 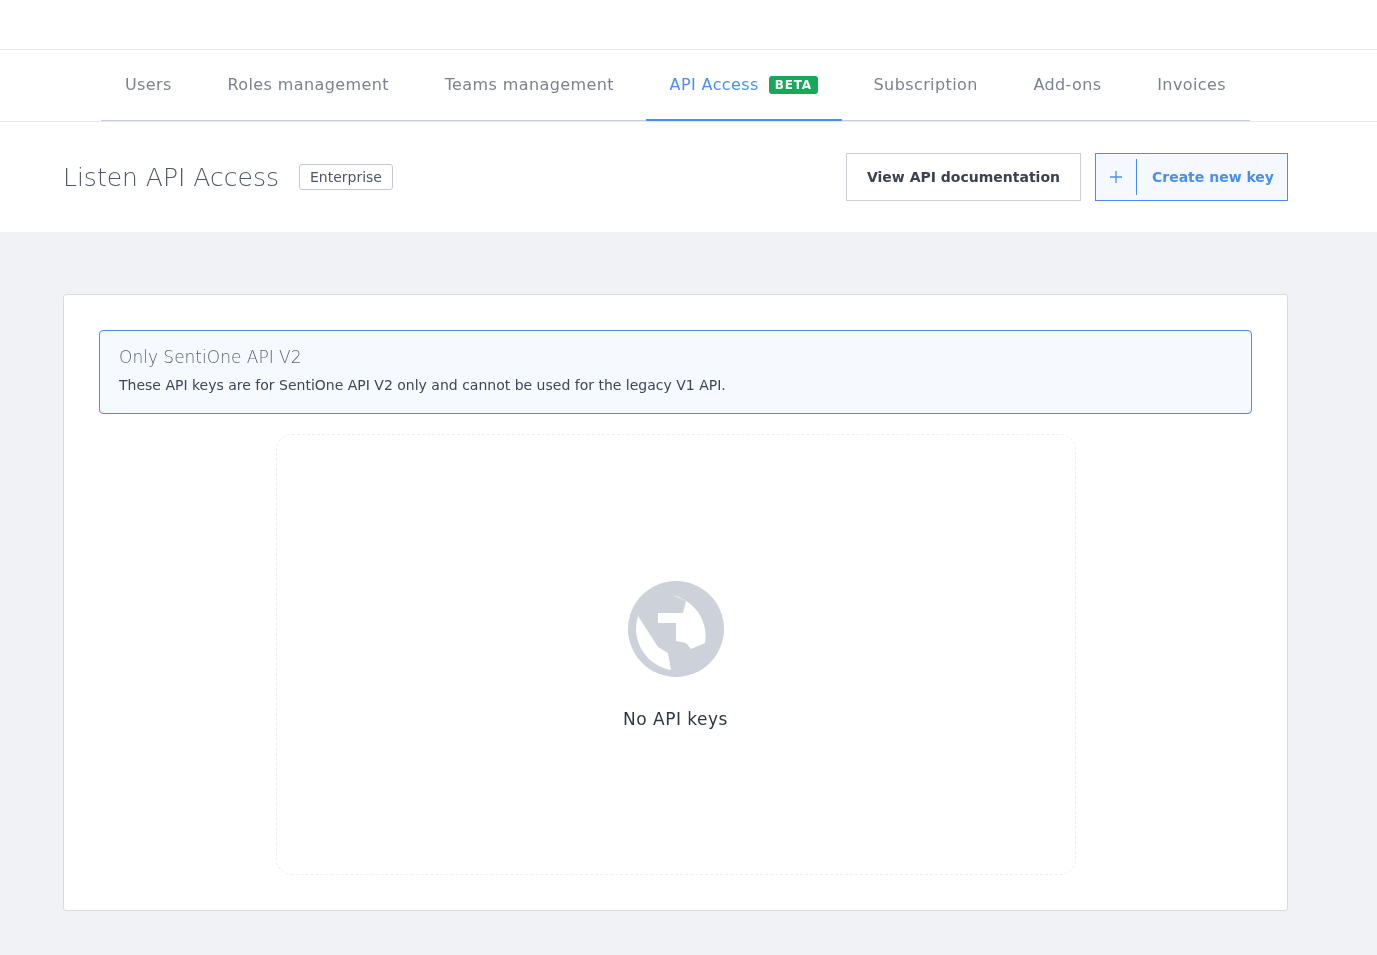 I want to click on nav-tab: Add-ons, so click(x=1067, y=85).